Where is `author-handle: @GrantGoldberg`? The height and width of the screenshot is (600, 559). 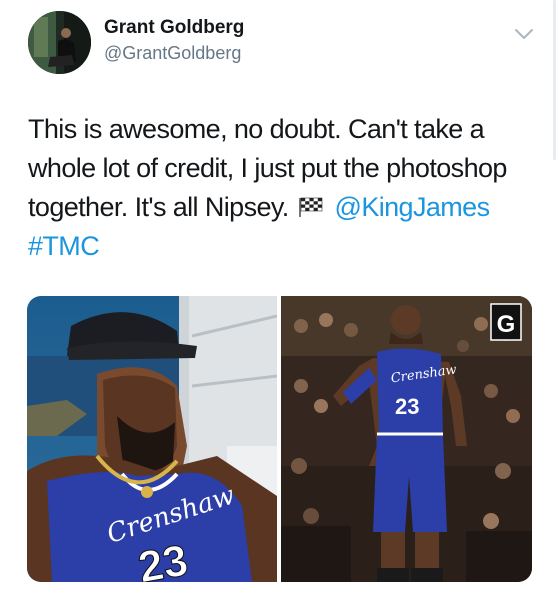 author-handle: @GrantGoldberg is located at coordinates (172, 53).